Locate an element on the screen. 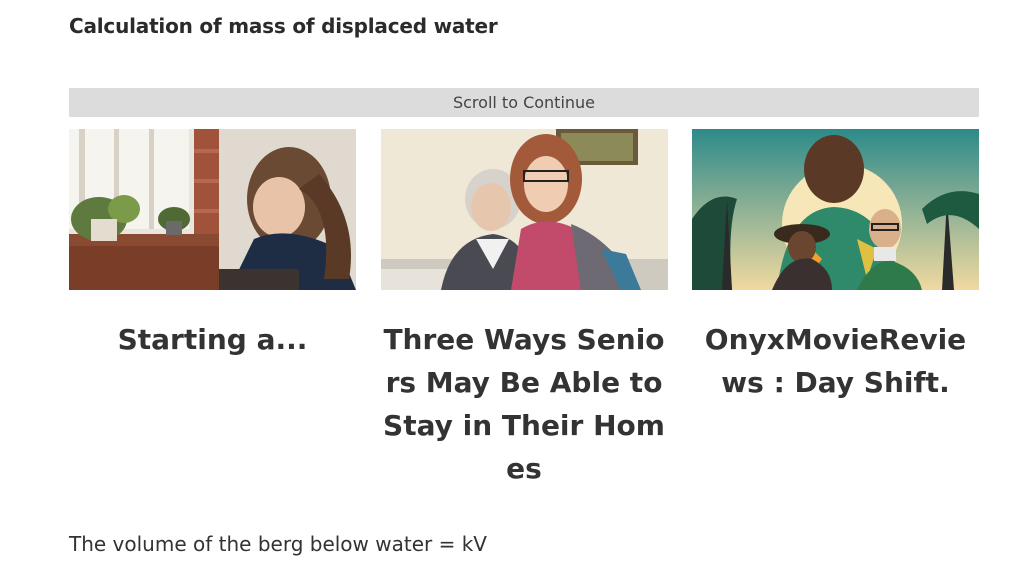  card-3-title: OnyxMovieReviews : Day Shift. is located at coordinates (835, 361).